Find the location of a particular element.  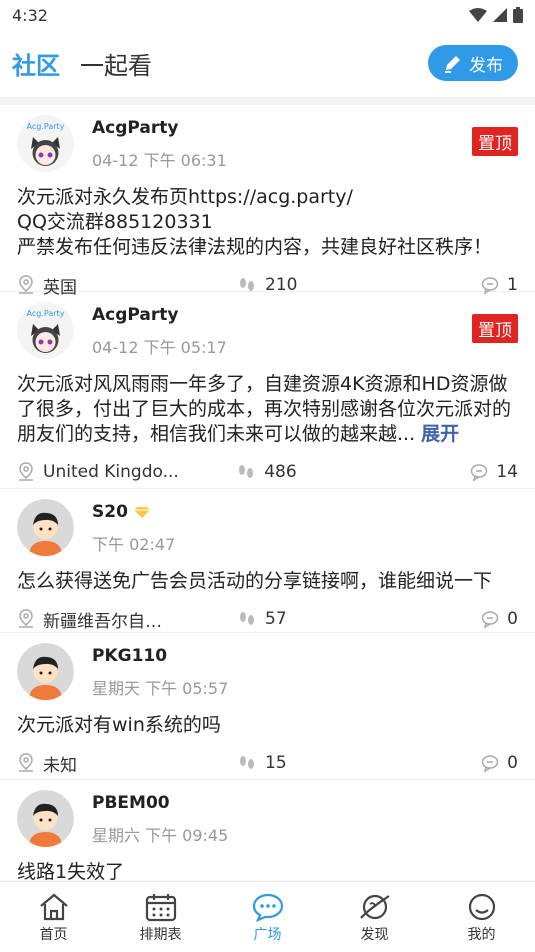

vip-diamond-icon is located at coordinates (141, 512).